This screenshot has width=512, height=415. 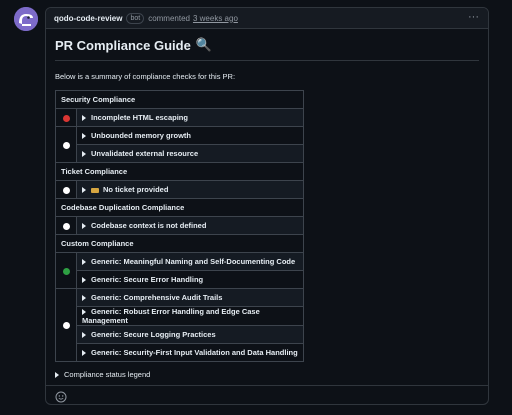 I want to click on check-item-label: Unbounded memory growth, so click(x=141, y=135).